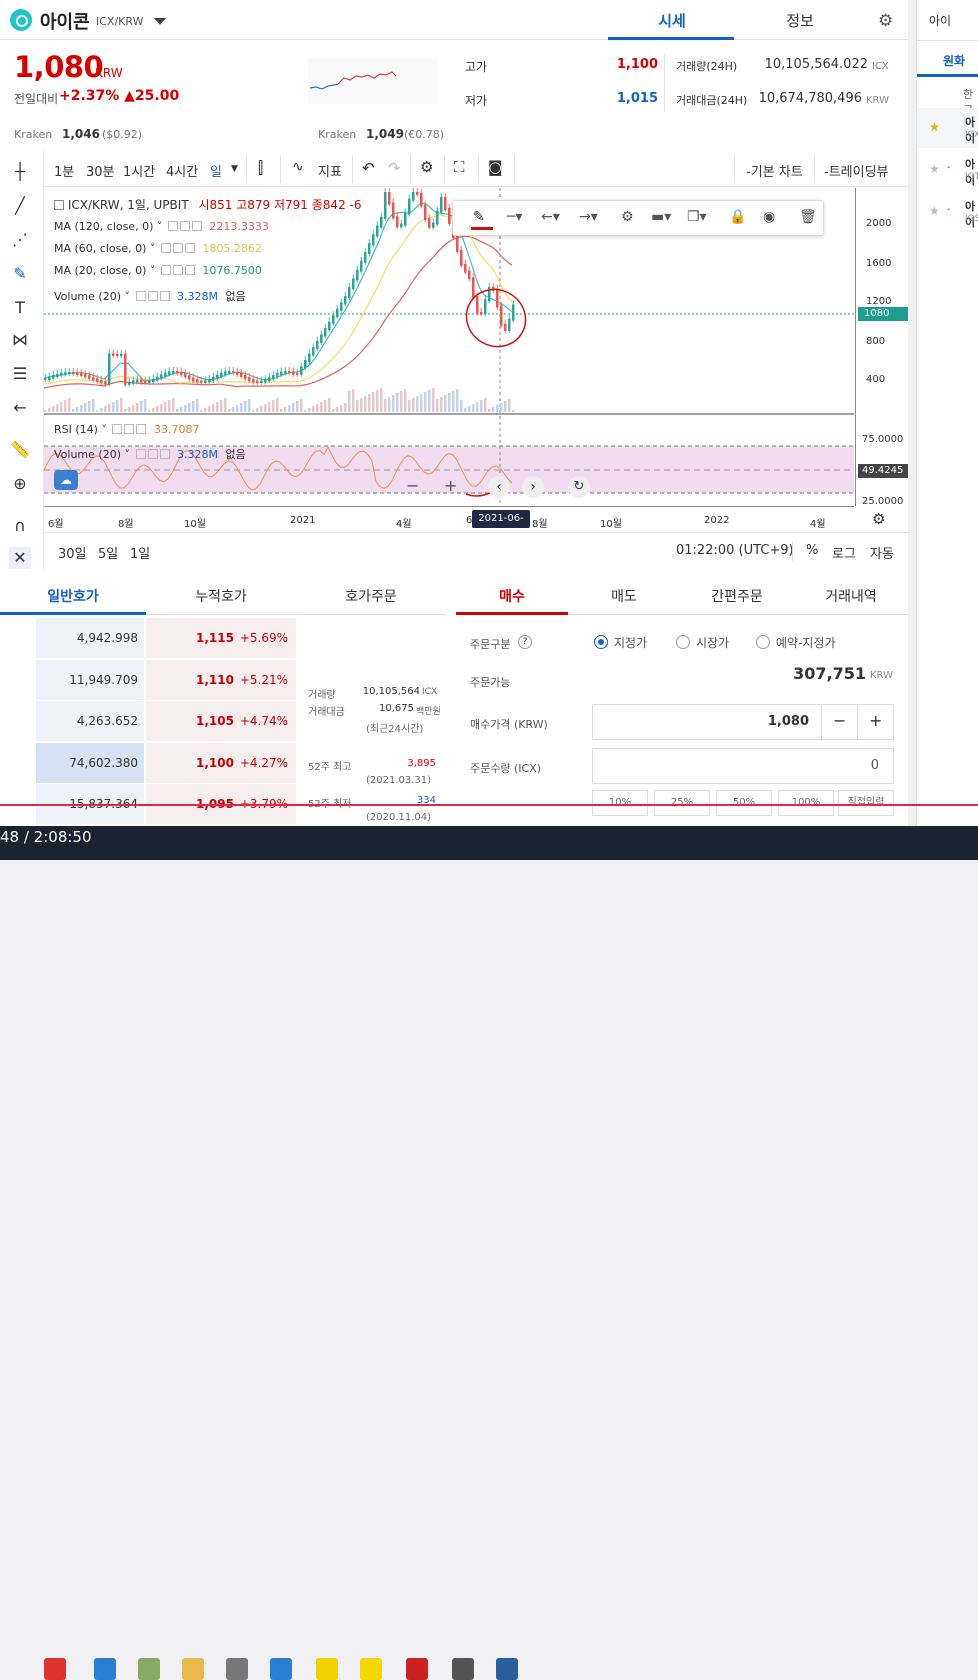 The image size is (978, 1680). What do you see at coordinates (954, 60) in the screenshot?
I see `tab-krw: 원화` at bounding box center [954, 60].